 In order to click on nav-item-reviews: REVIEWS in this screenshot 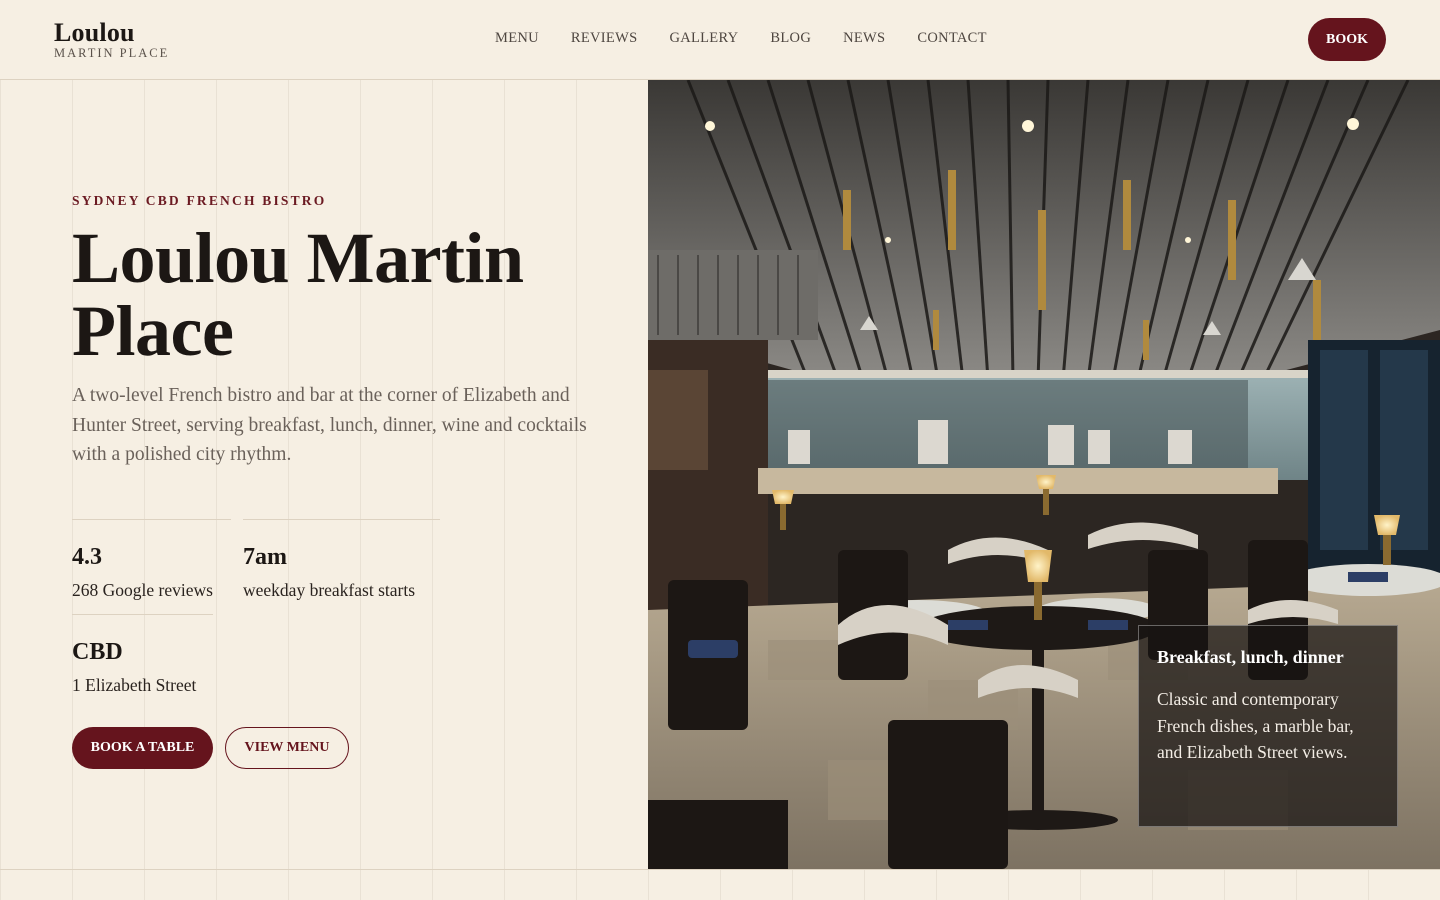, I will do `click(604, 38)`.